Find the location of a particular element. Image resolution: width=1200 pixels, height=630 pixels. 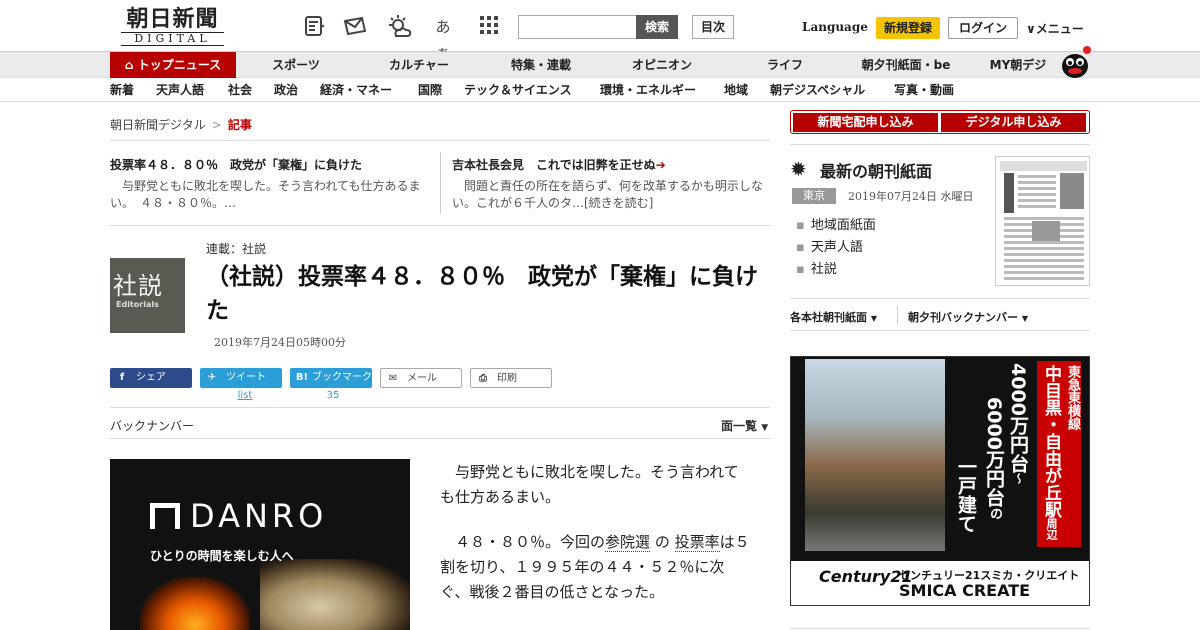

sun-icon: ✹ is located at coordinates (798, 169).